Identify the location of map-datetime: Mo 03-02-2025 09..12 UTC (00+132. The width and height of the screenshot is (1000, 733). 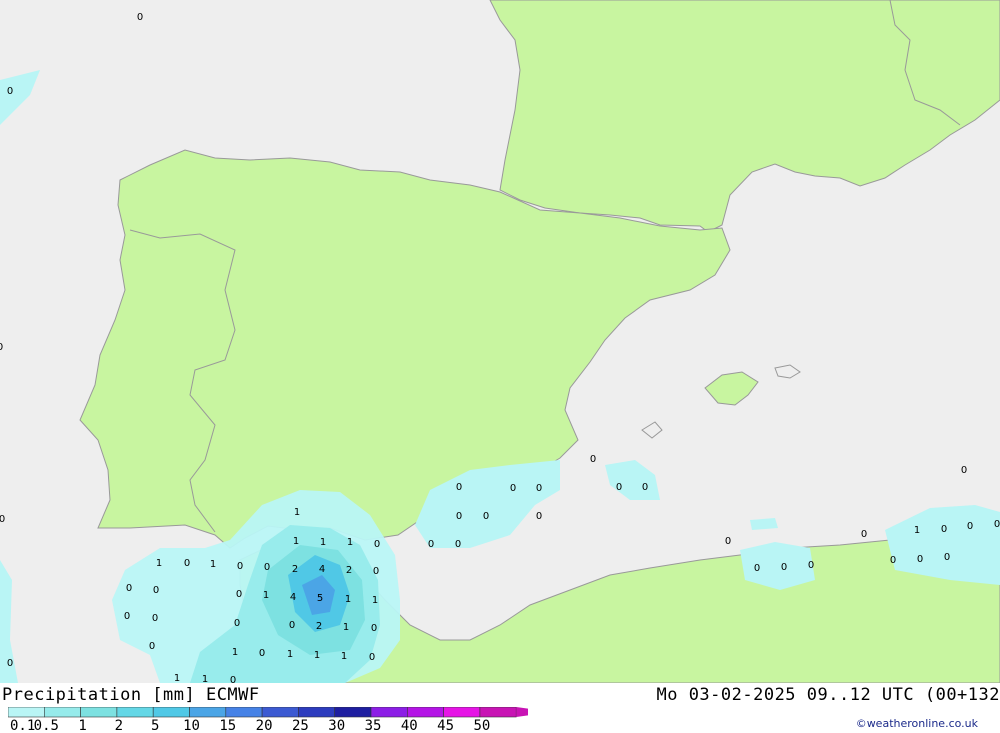
(828, 695).